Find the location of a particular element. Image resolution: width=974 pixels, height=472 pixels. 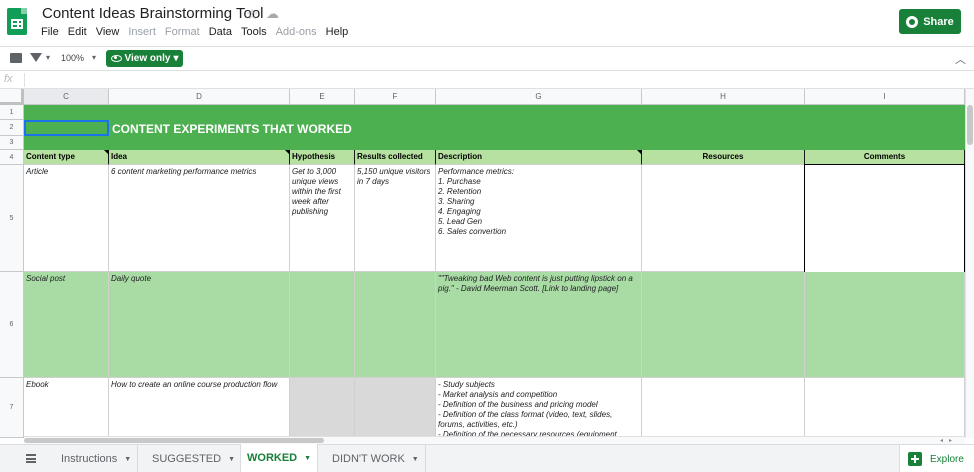

header-resources: Resources is located at coordinates (723, 157).